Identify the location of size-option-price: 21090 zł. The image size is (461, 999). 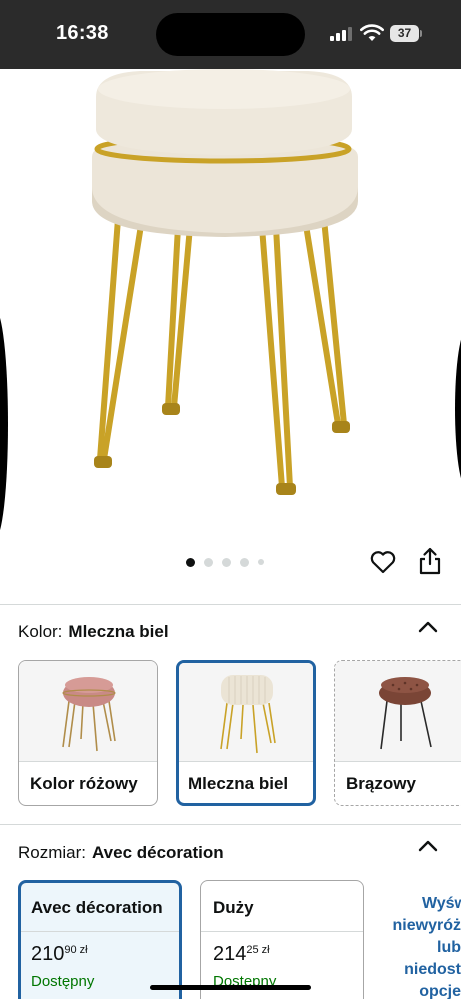
(59, 954).